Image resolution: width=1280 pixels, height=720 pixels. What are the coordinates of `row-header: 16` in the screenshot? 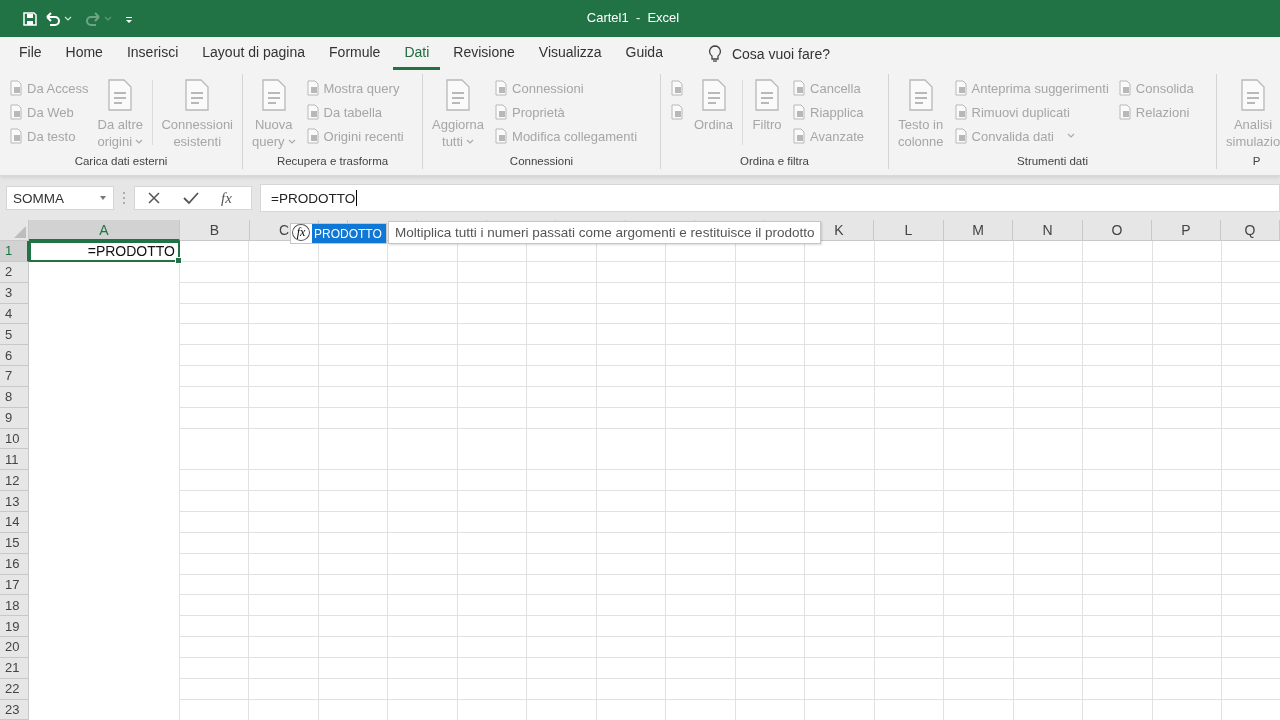 It's located at (14, 564).